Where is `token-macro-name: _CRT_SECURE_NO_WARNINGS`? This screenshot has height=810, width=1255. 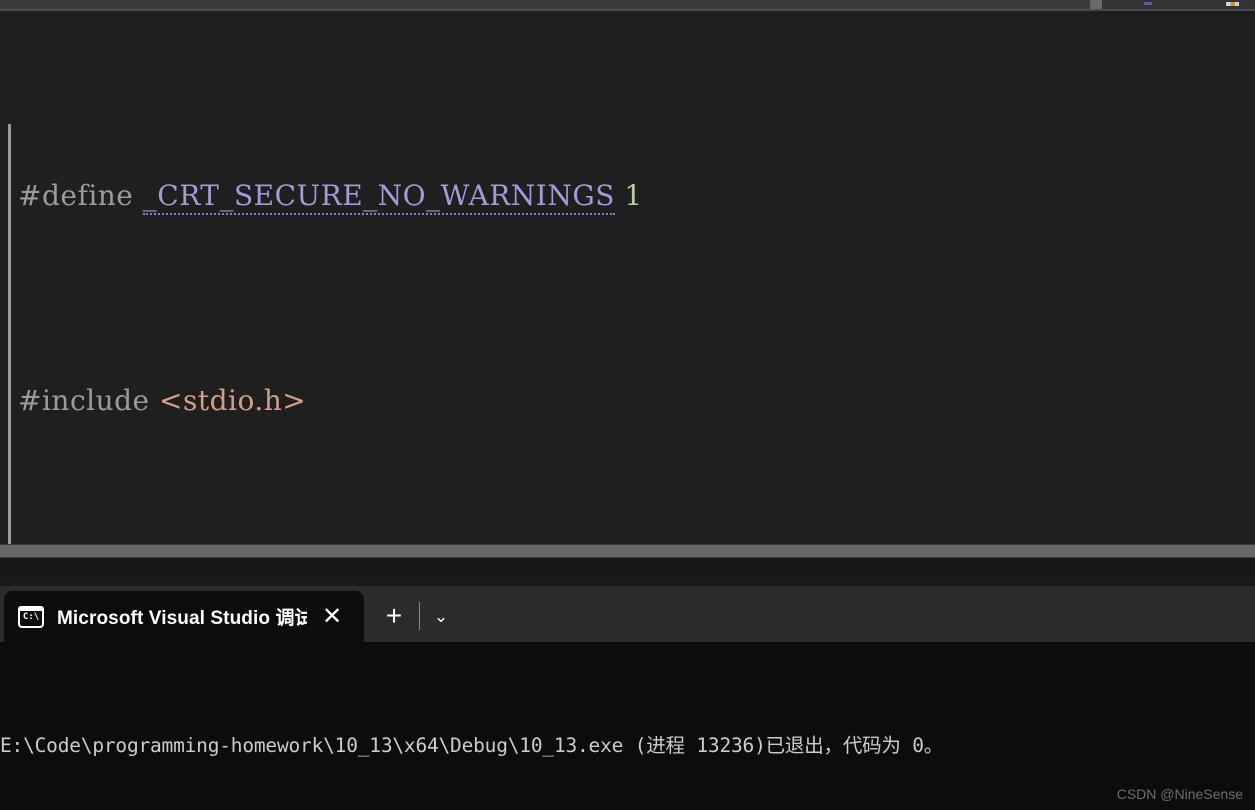
token-macro-name: _CRT_SECURE_NO_WARNINGS is located at coordinates (378, 197).